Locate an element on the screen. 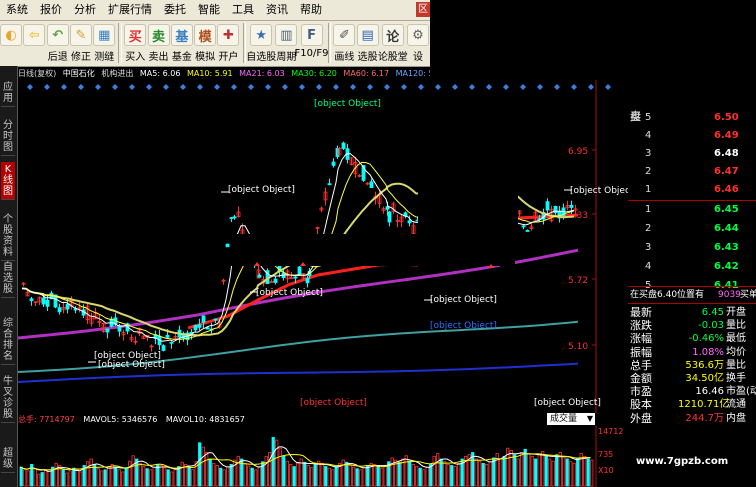 This screenshot has height=487, width=756. toolbar-button-f10: F F10/F9 is located at coordinates (312, 43).